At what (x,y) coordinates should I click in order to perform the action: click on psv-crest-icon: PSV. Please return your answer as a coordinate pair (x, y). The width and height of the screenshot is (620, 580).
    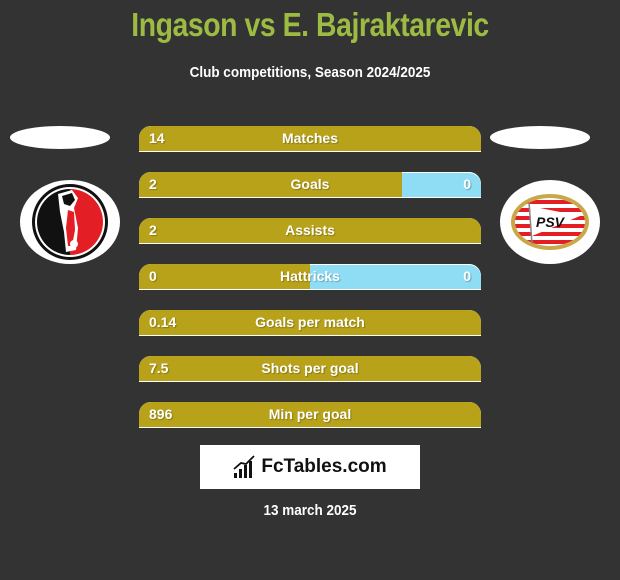
    Looking at the image, I should click on (550, 222).